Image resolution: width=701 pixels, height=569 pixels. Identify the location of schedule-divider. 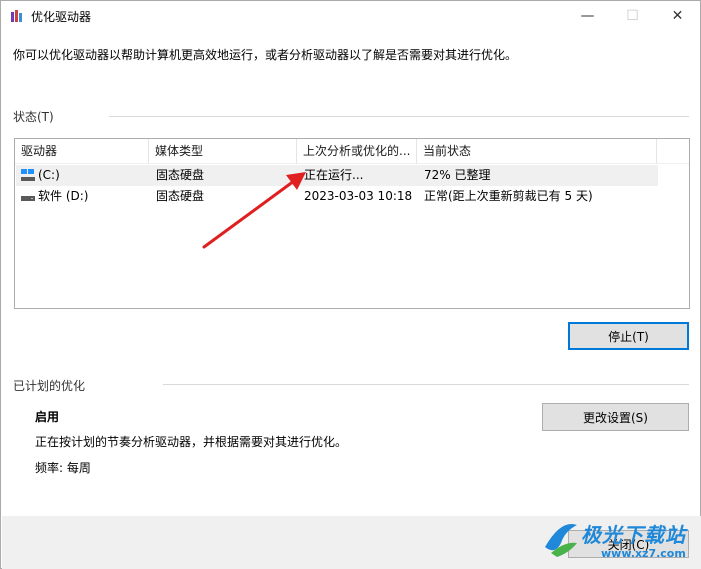
(426, 384).